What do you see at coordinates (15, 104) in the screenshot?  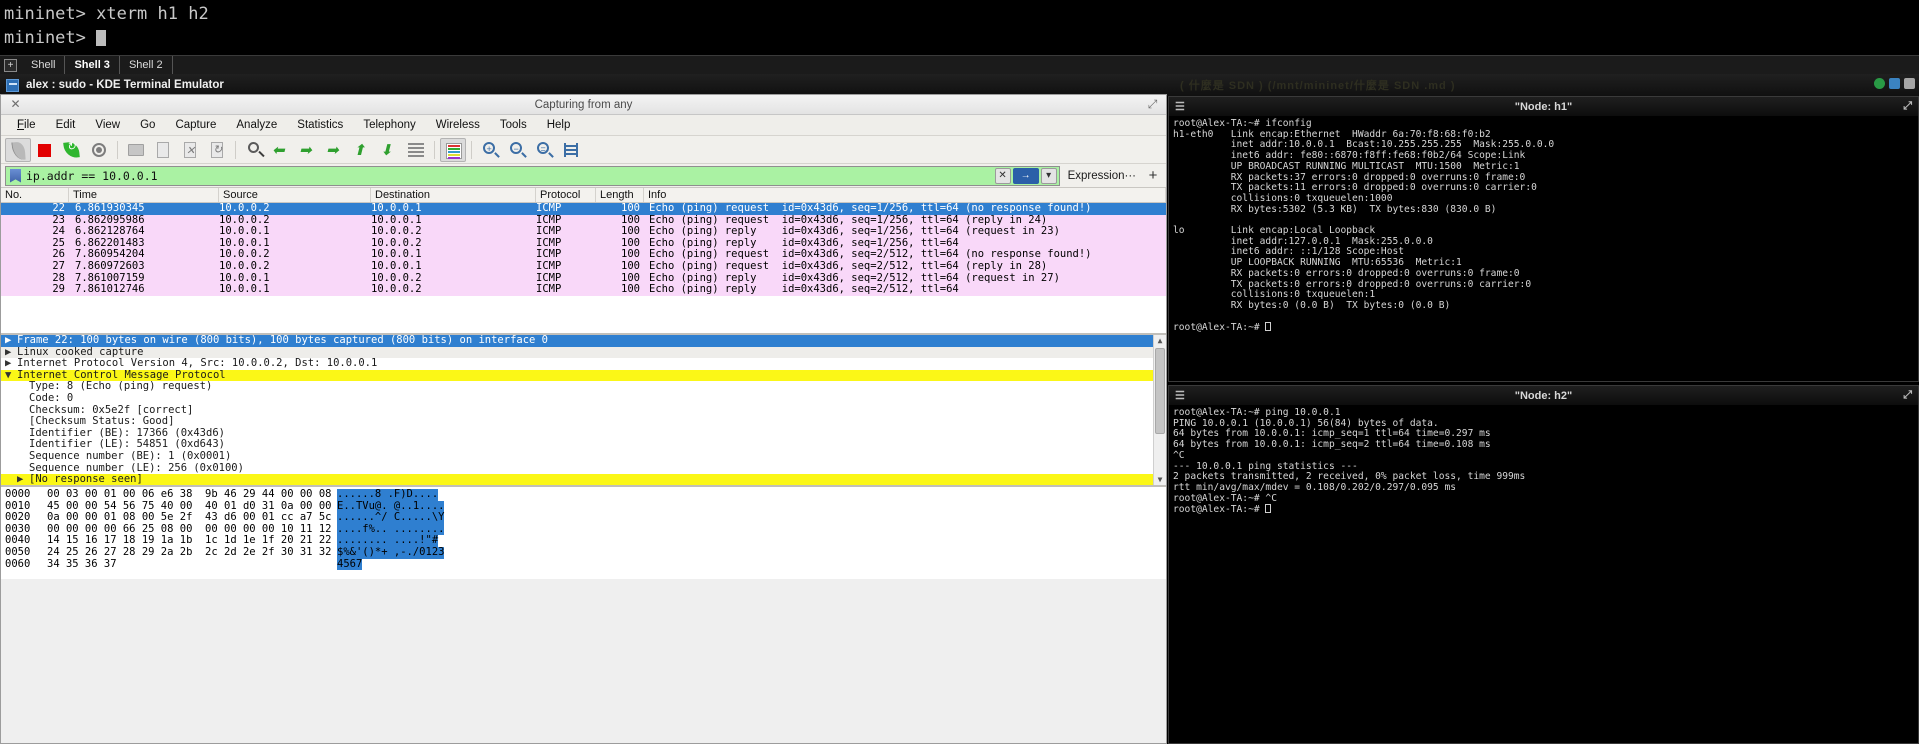 I see `close-icon: ✕` at bounding box center [15, 104].